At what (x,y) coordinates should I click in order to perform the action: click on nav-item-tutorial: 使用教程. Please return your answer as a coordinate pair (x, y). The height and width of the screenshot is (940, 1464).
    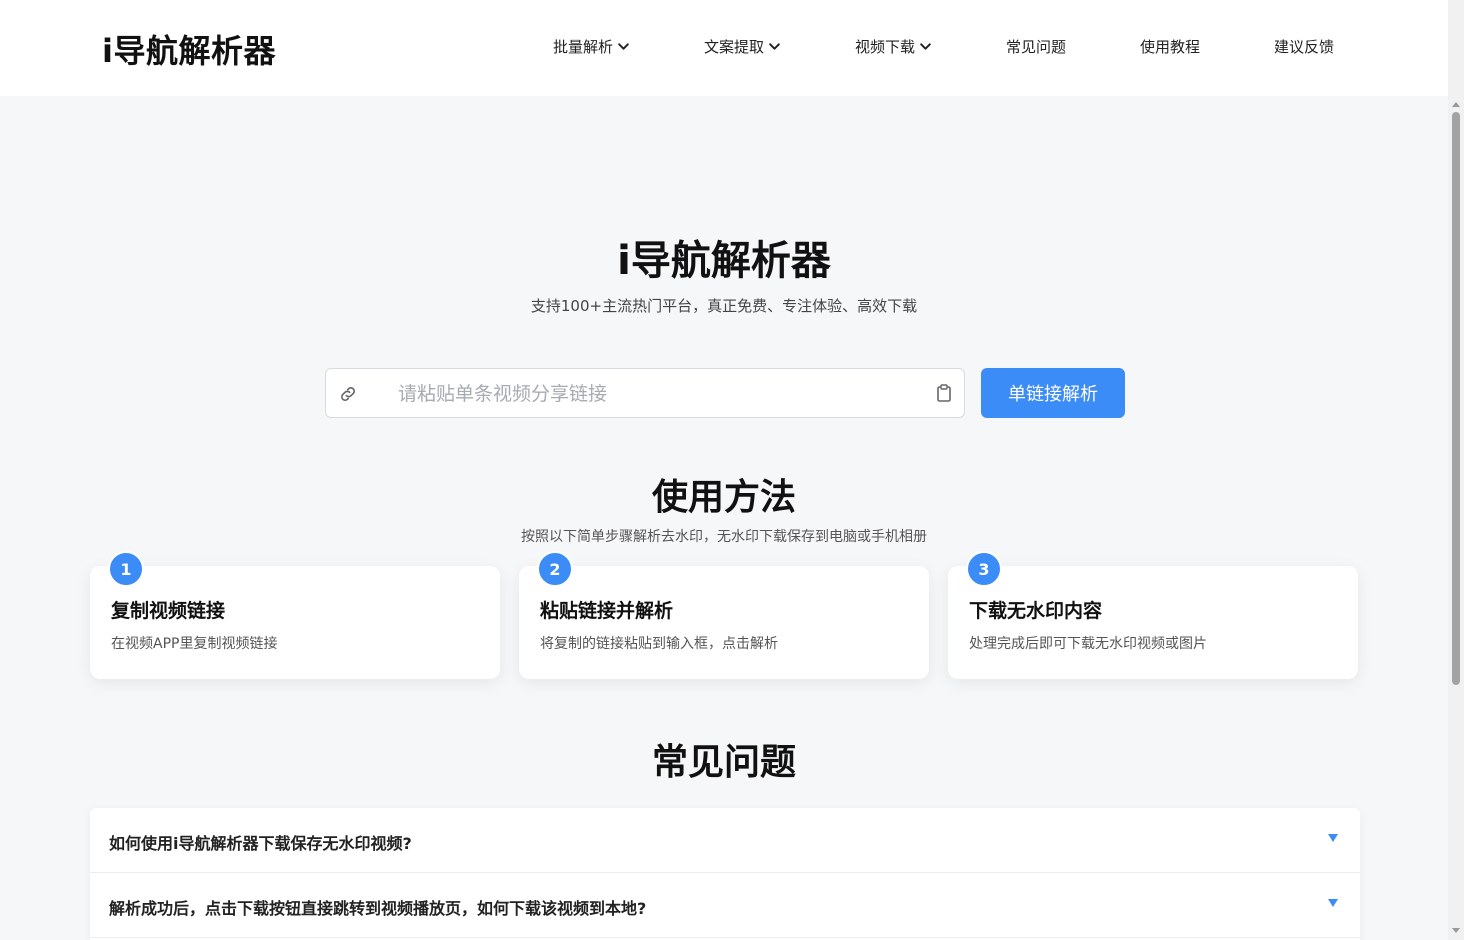
    Looking at the image, I should click on (1170, 46).